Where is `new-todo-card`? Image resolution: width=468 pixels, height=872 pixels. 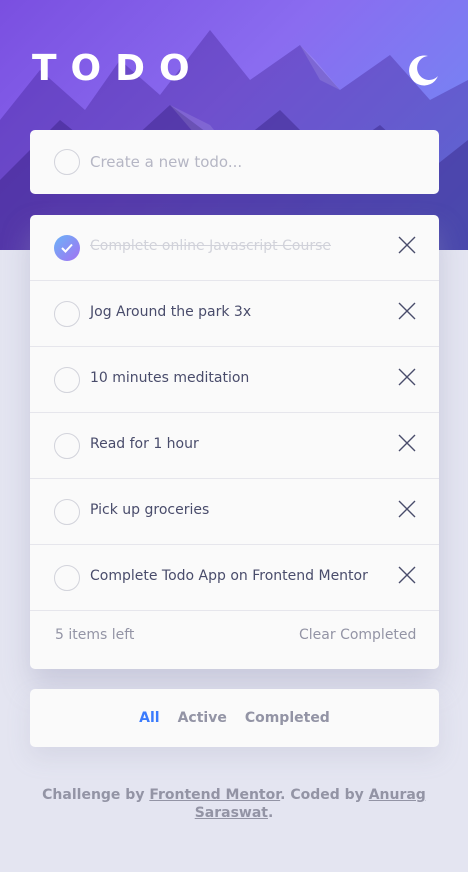 new-todo-card is located at coordinates (234, 162).